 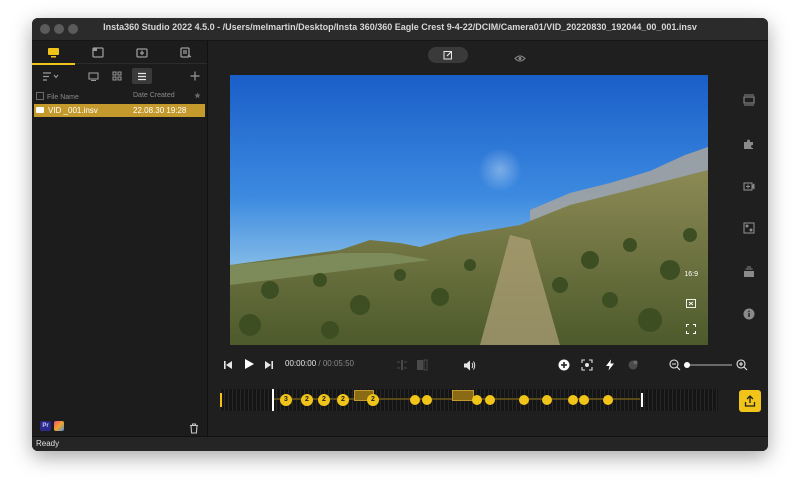 What do you see at coordinates (48, 443) in the screenshot?
I see `status-text: Ready` at bounding box center [48, 443].